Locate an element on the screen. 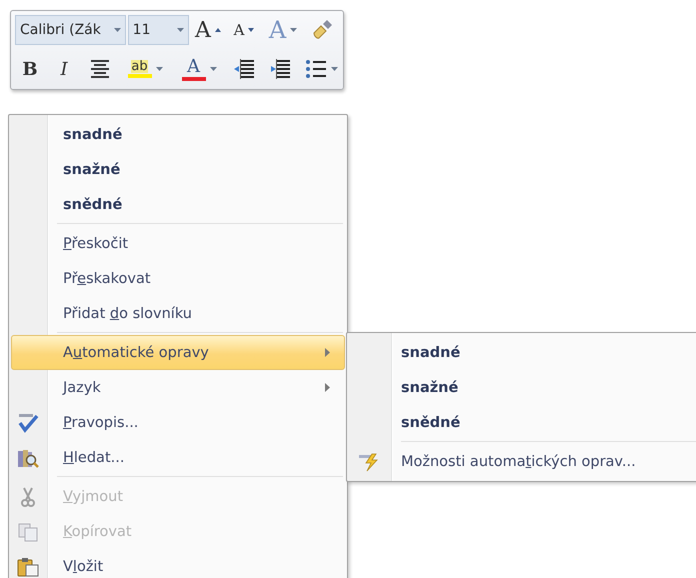  find-icon is located at coordinates (28, 458).